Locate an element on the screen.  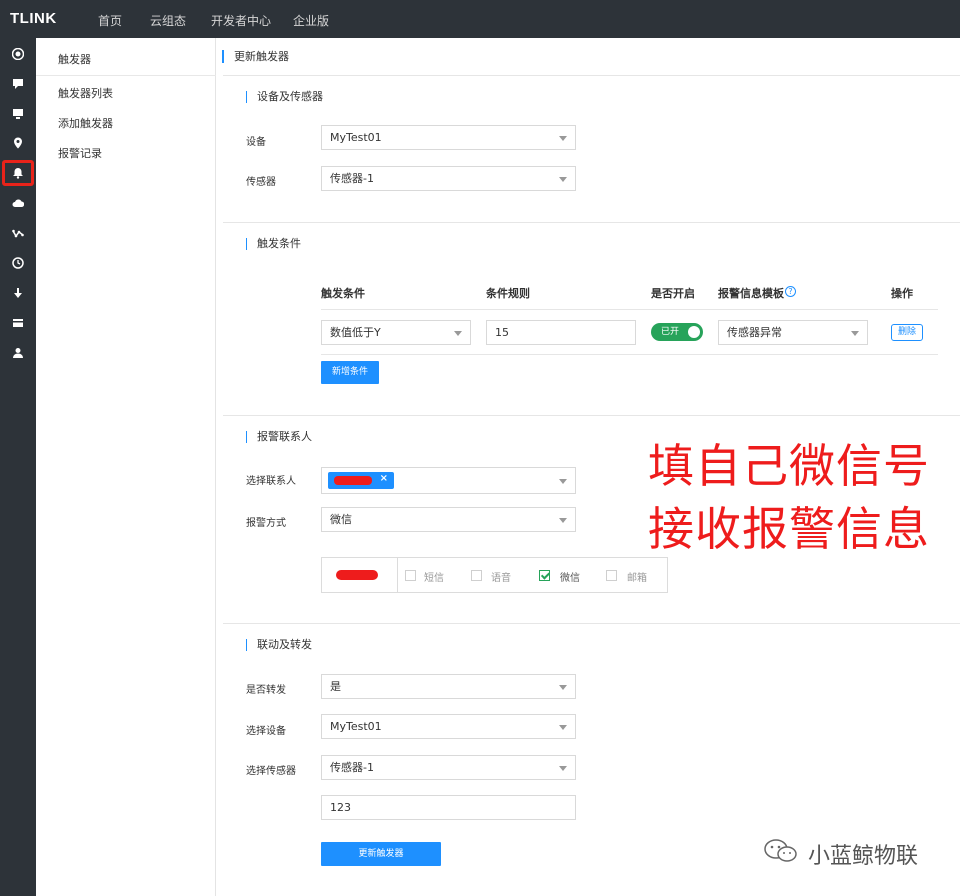
rule-input: 15 is located at coordinates (561, 332).